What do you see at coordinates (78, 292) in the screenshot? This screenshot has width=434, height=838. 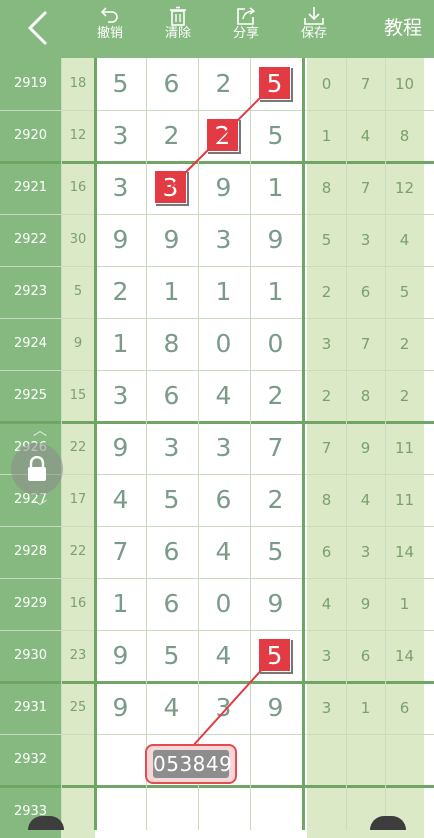 I see `sum-value: 5` at bounding box center [78, 292].